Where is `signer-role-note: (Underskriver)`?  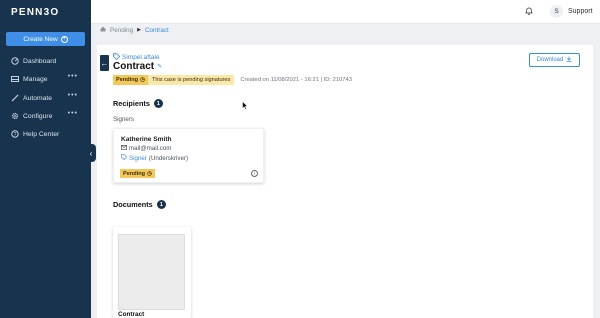 signer-role-note: (Underskriver) is located at coordinates (168, 158).